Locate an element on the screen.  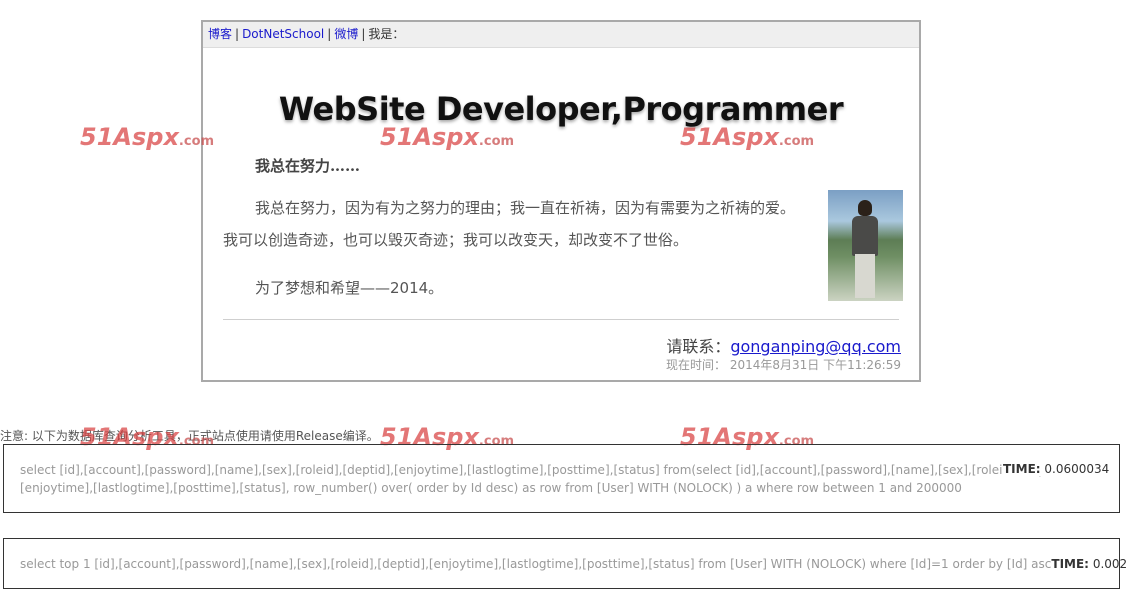
contact-label: 请联系： is located at coordinates (698, 346).